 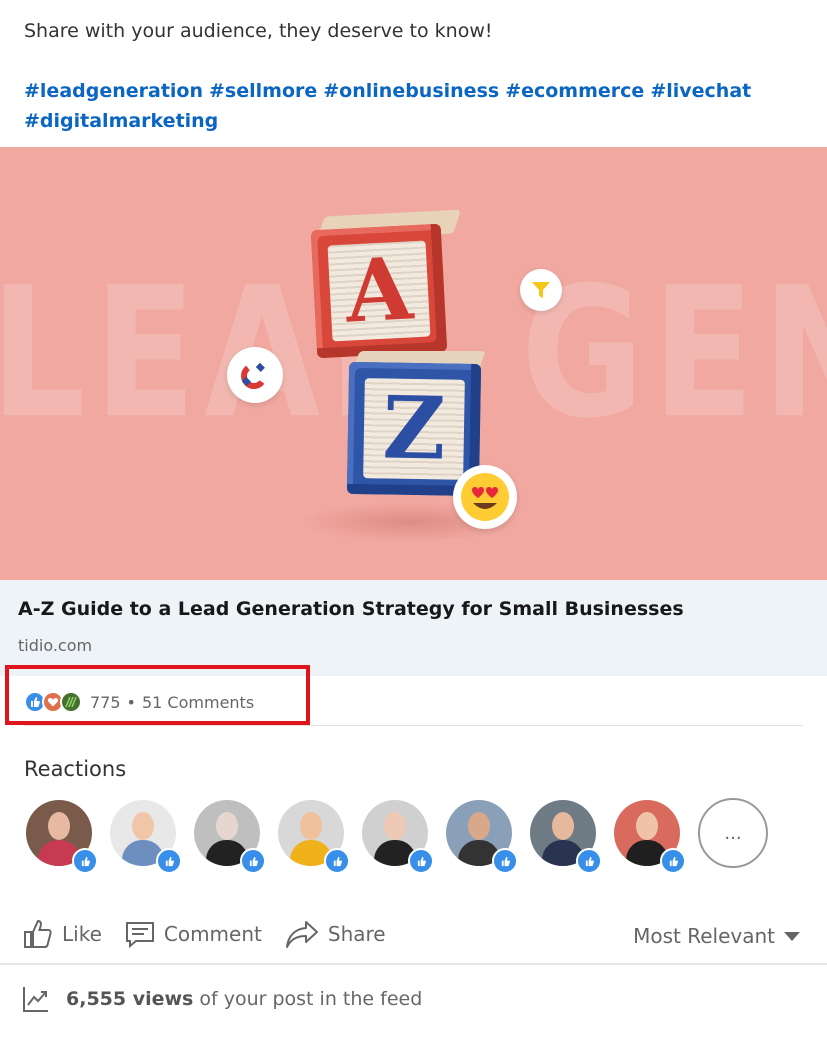 What do you see at coordinates (212, 934) in the screenshot?
I see `comment-label: Comment` at bounding box center [212, 934].